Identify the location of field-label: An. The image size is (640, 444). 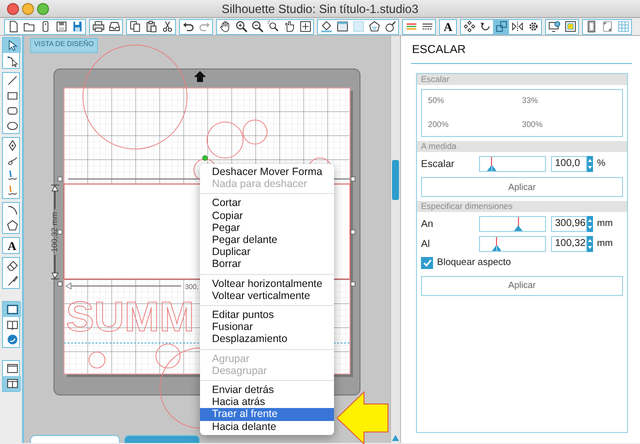
(427, 225).